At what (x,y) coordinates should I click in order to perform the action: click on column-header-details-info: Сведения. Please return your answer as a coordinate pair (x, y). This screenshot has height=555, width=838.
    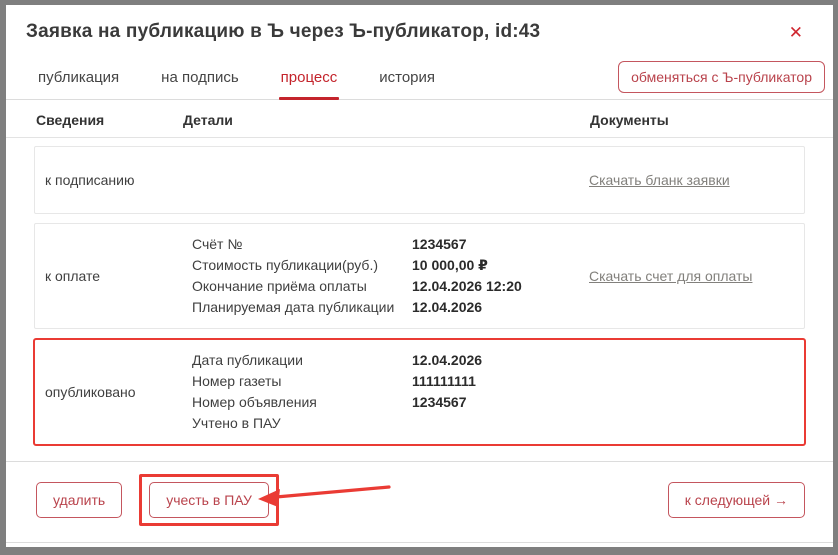
    Looking at the image, I should click on (70, 120).